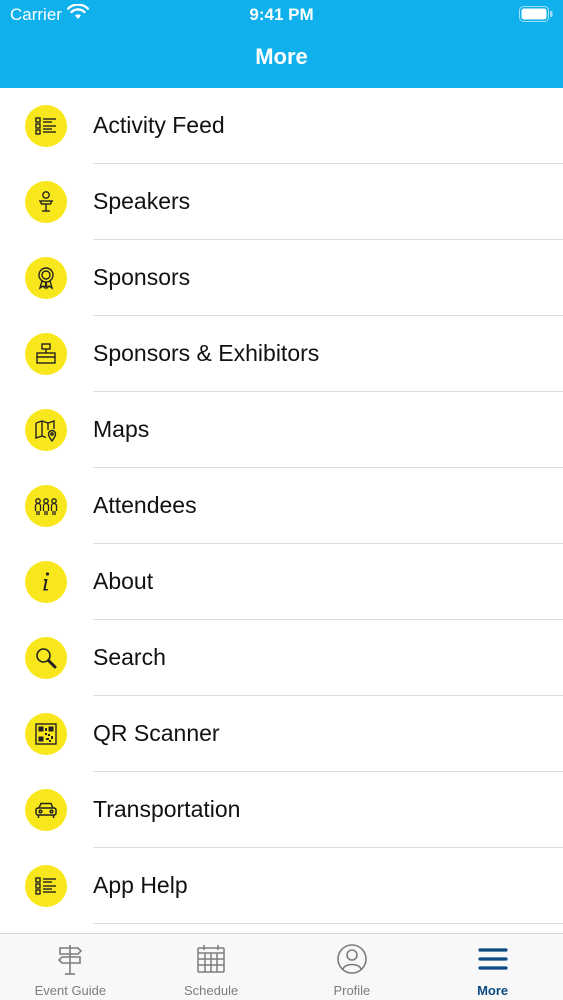 This screenshot has width=563, height=1000. What do you see at coordinates (281, 278) in the screenshot?
I see `menu-item-sponsors: Sponsors` at bounding box center [281, 278].